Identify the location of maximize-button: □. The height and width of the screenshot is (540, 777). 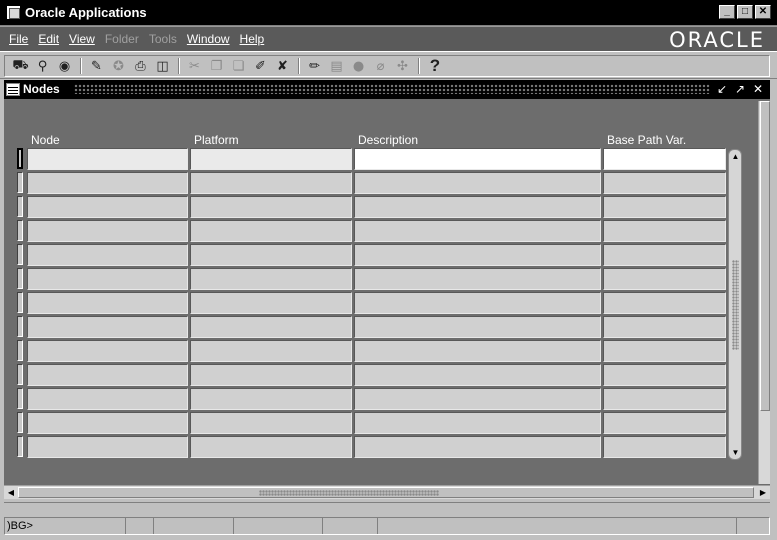
(745, 12).